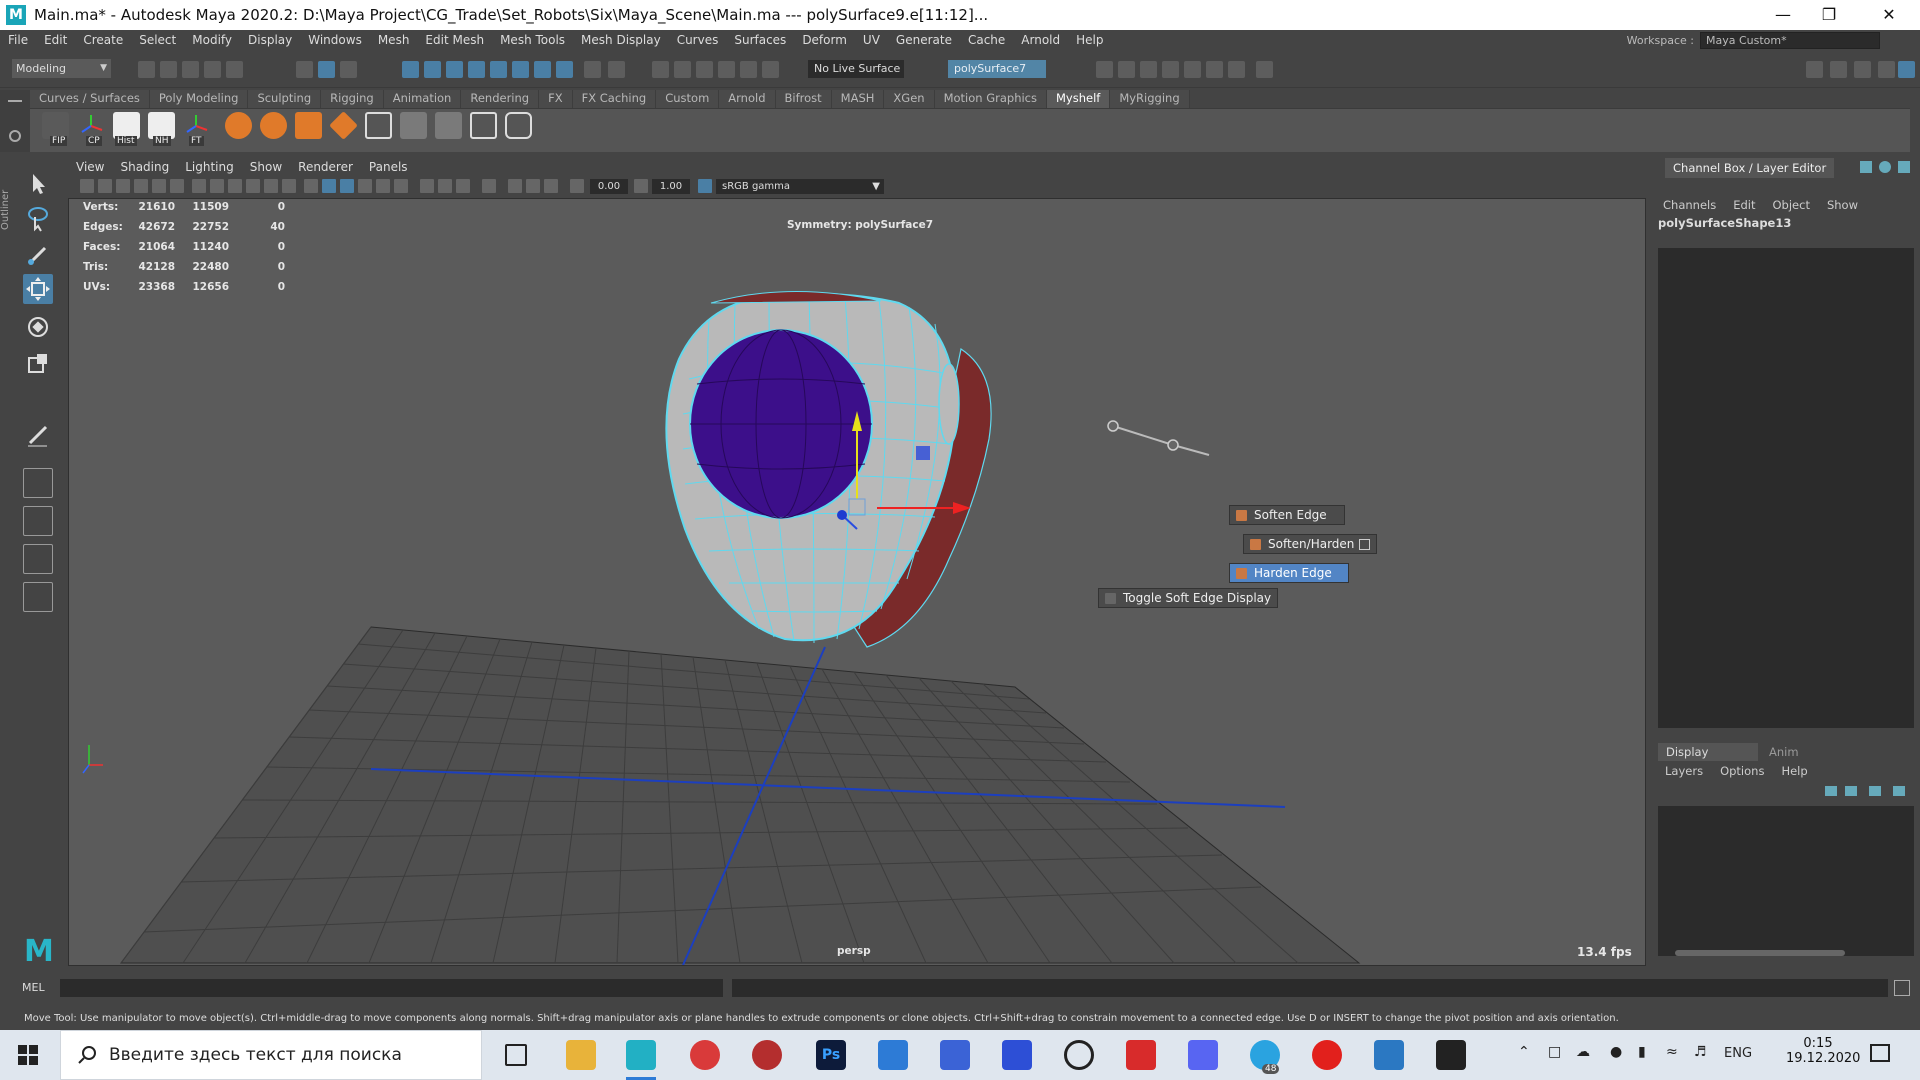 The height and width of the screenshot is (1080, 1920). I want to click on menu-edit-mesh: Edit Mesh, so click(454, 40).